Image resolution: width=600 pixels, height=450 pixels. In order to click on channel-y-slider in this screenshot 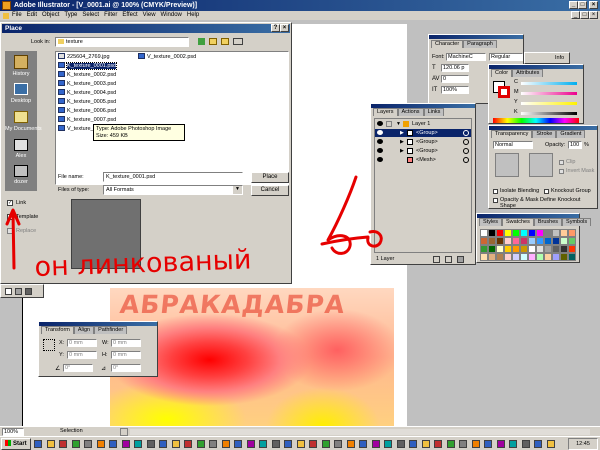, I will do `click(549, 103)`.